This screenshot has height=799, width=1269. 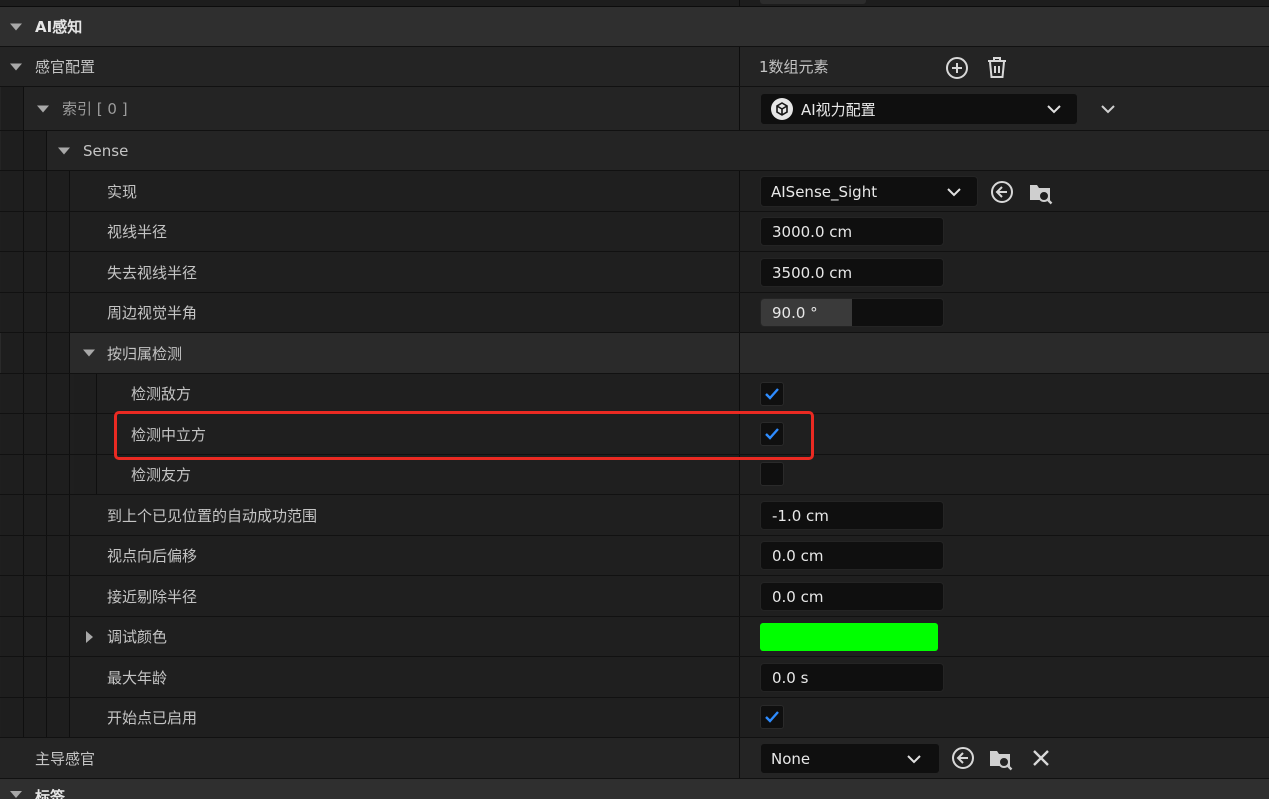 I want to click on group-label: 按归属检测, so click(x=145, y=353).